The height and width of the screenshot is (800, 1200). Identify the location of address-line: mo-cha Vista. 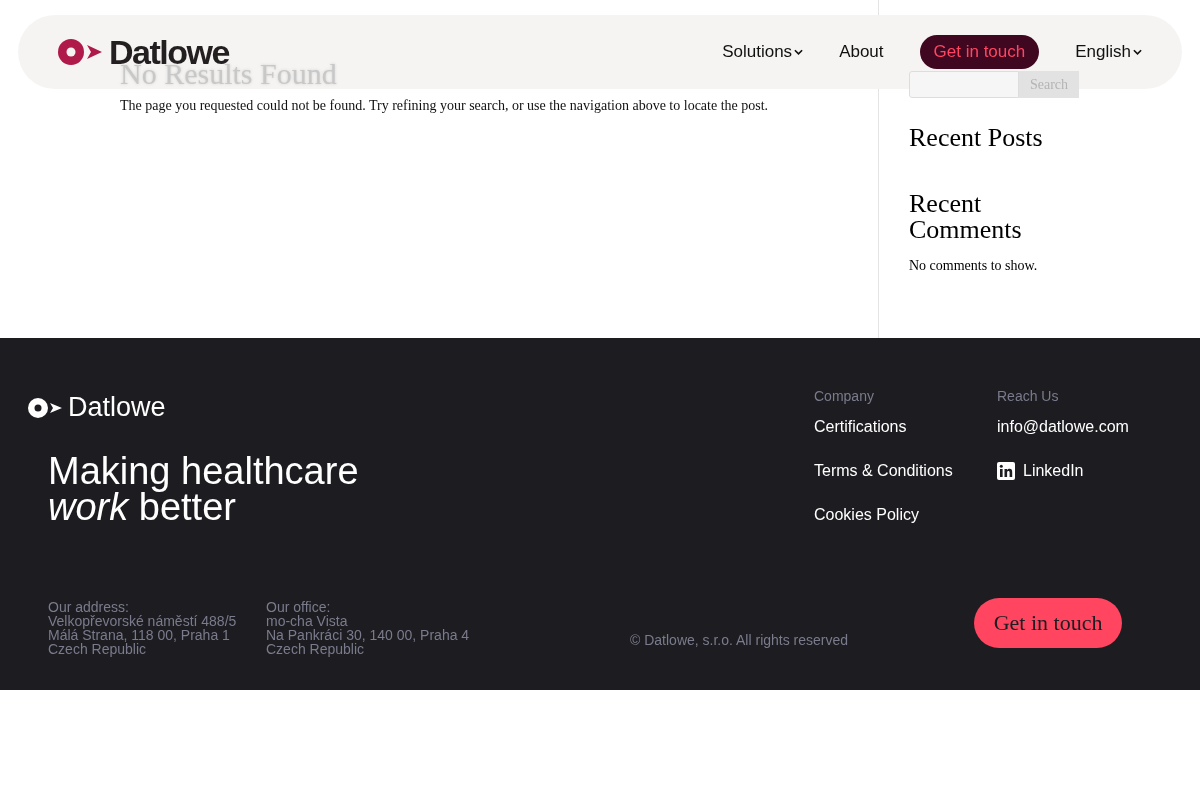
(307, 621).